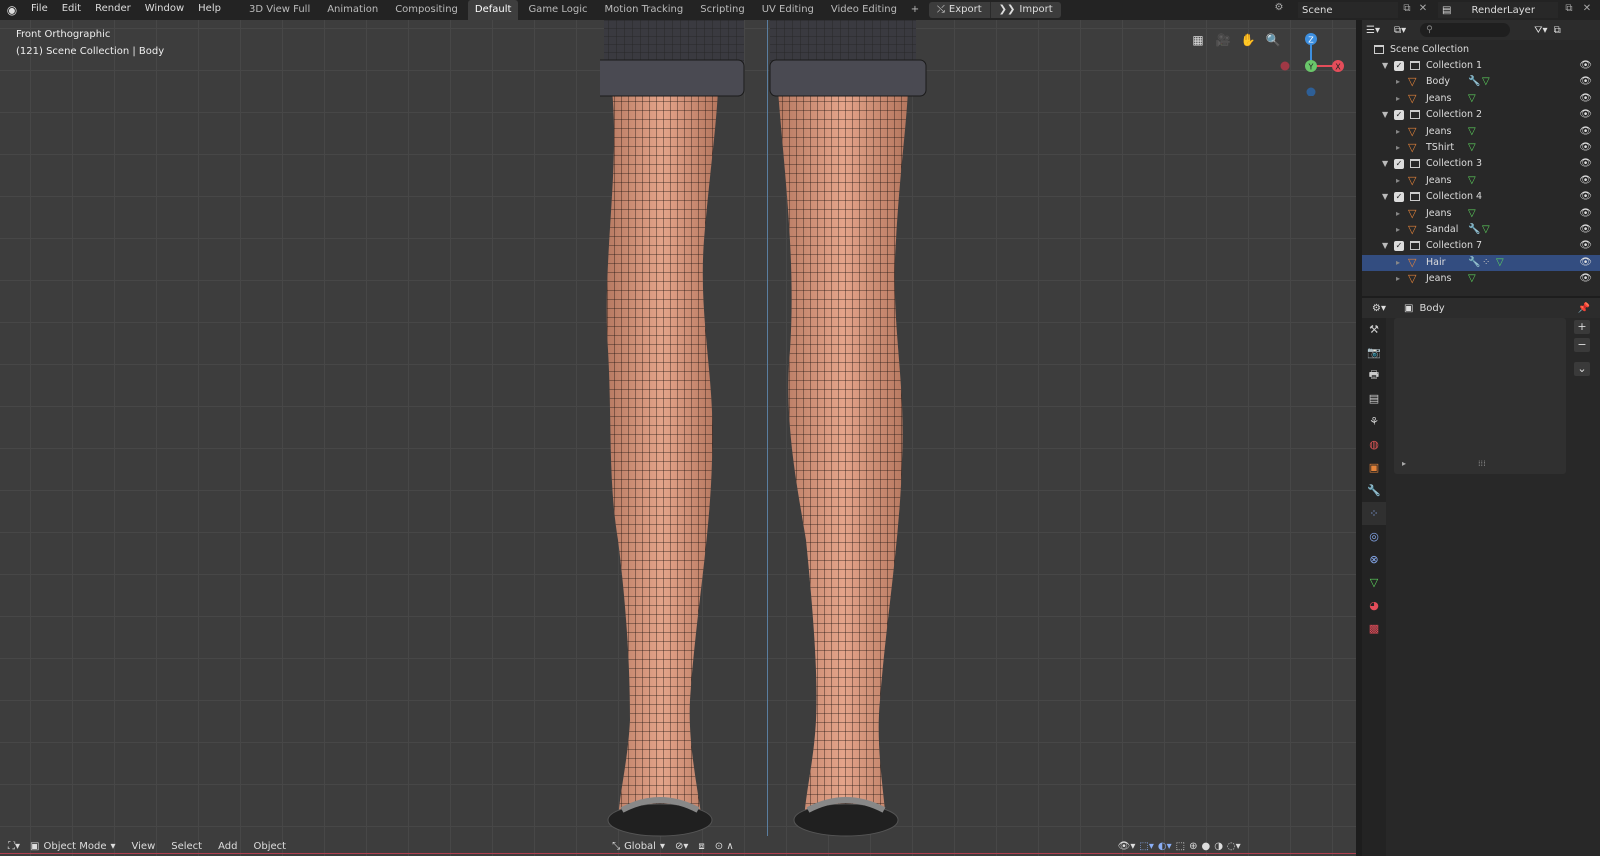 The height and width of the screenshot is (856, 1600). What do you see at coordinates (1374, 398) in the screenshot?
I see `view-layer-tab-icon: ▤` at bounding box center [1374, 398].